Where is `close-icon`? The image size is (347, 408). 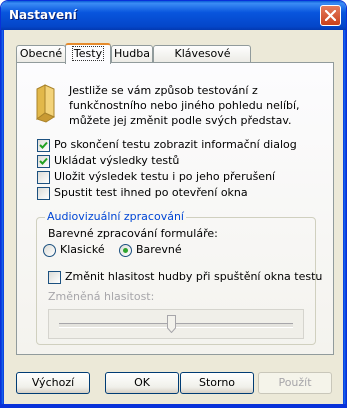
close-icon is located at coordinates (330, 15).